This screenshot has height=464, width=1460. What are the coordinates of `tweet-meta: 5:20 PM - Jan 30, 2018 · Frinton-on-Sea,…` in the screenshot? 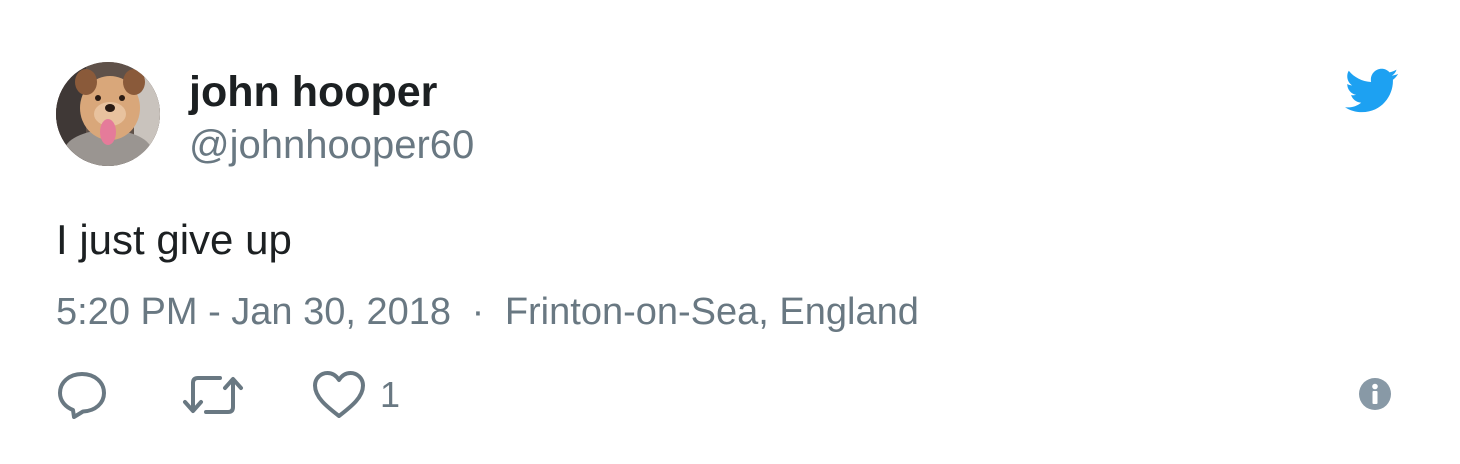 It's located at (487, 312).